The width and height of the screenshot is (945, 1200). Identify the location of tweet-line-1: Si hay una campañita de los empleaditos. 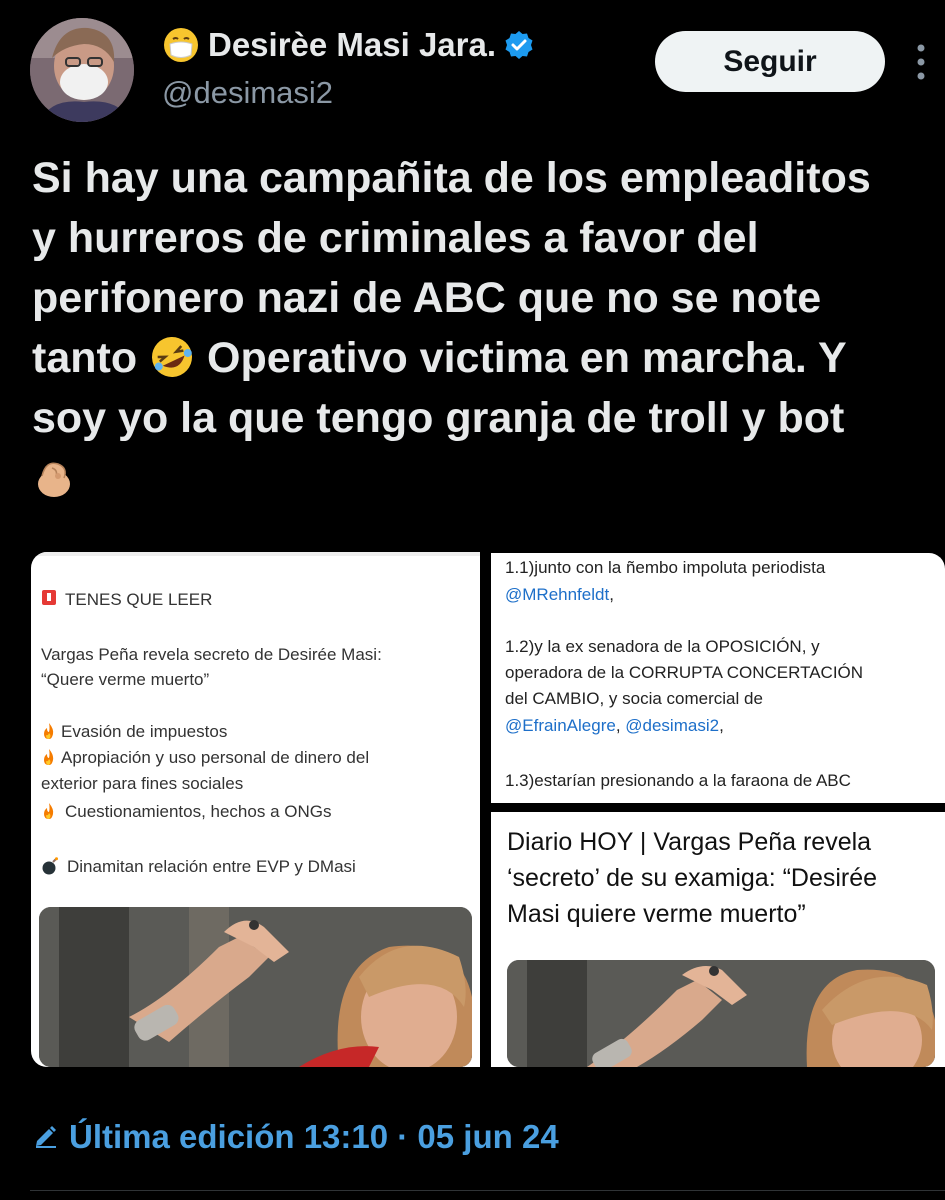
(451, 178).